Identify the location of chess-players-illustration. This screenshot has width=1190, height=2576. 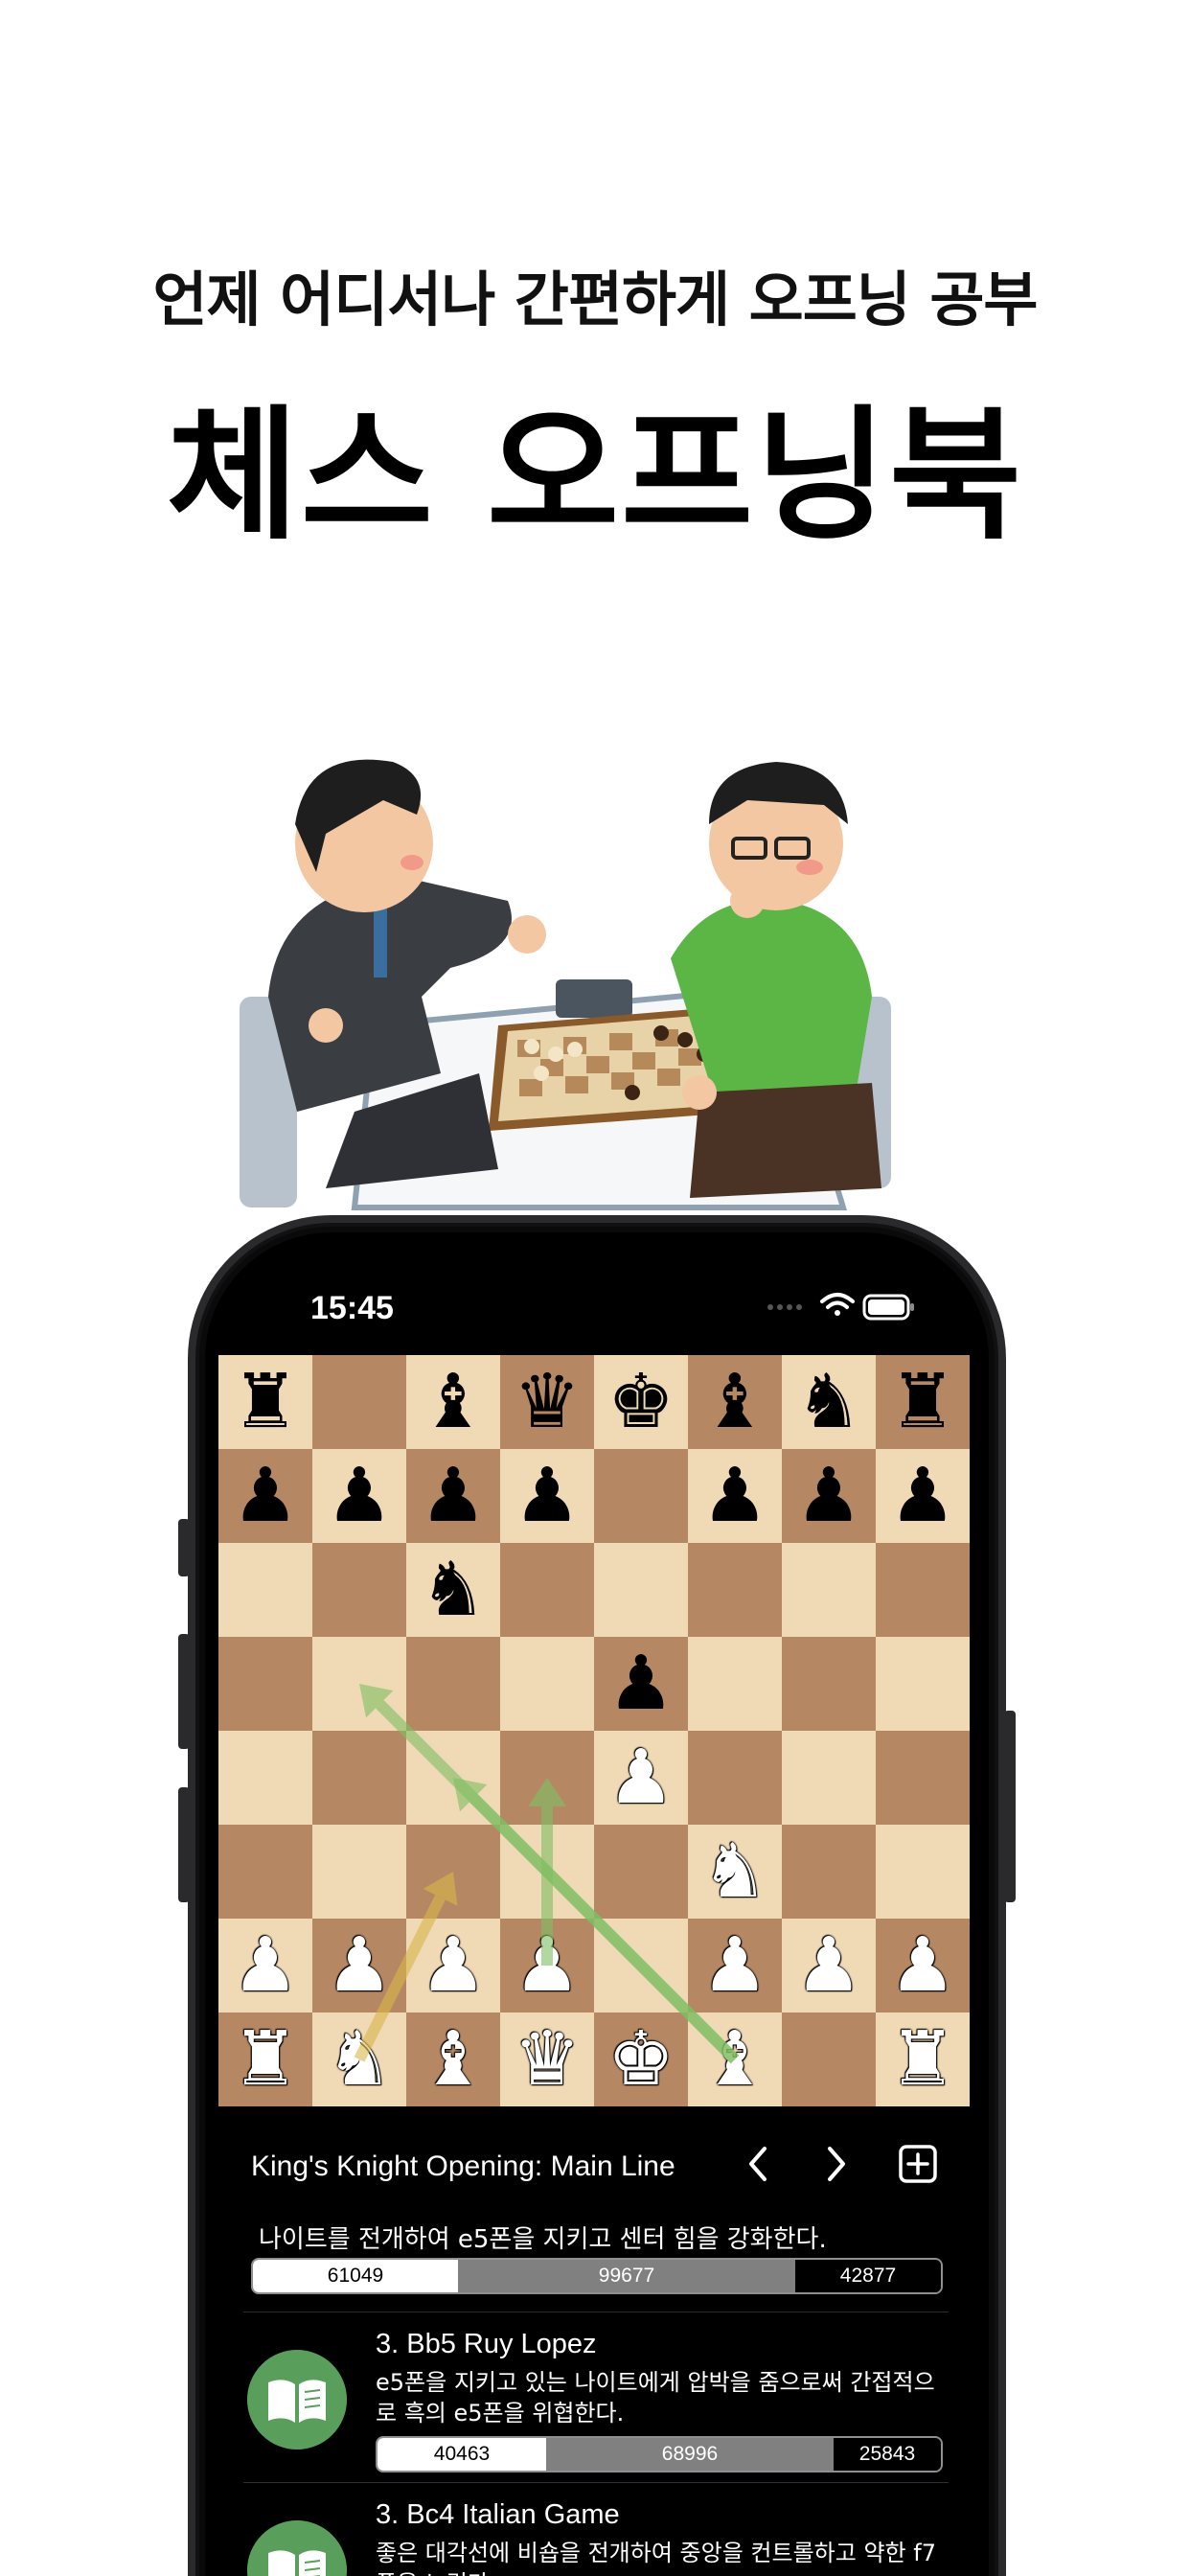
(565, 985).